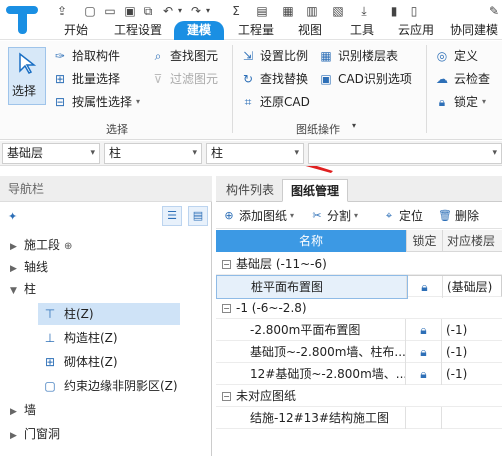 This screenshot has height=456, width=502. What do you see at coordinates (184, 56) in the screenshot?
I see `find-element-button: ⌕ 查找图元` at bounding box center [184, 56].